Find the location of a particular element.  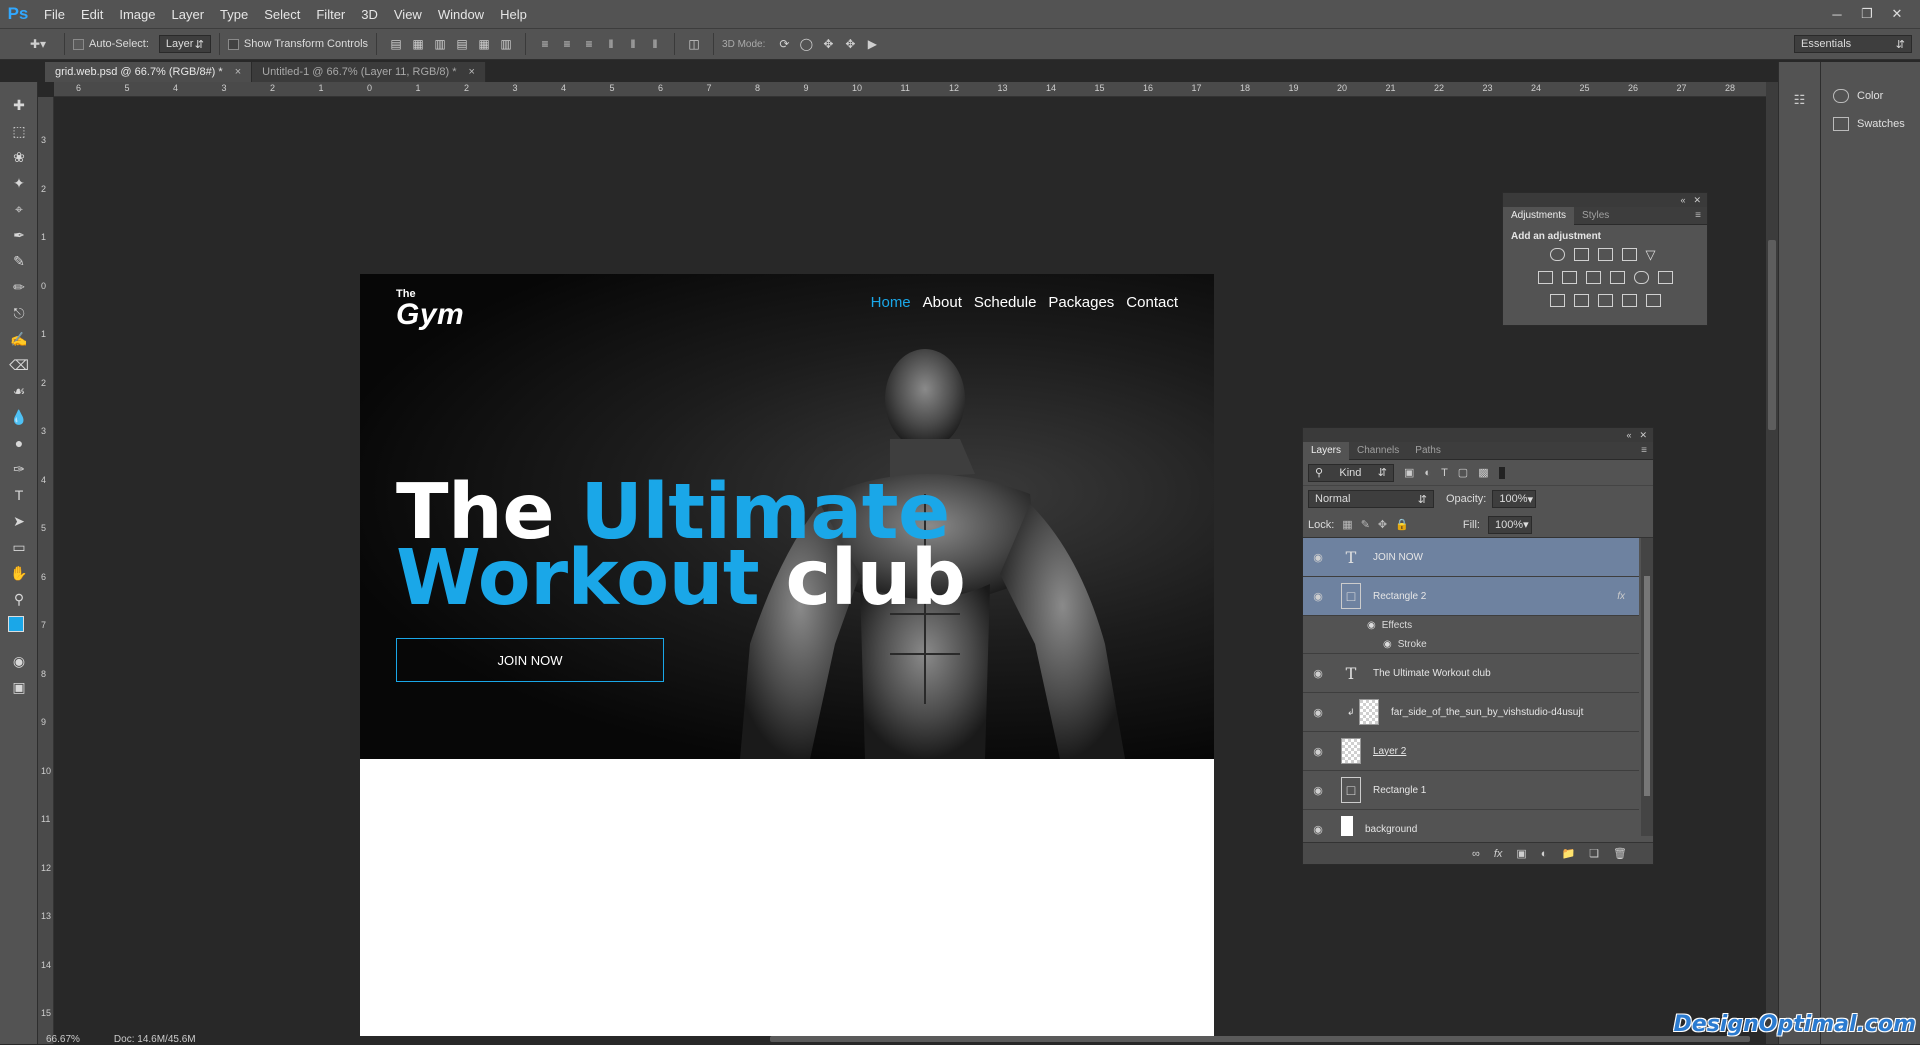

lock-all-icon: 🔒 is located at coordinates (1402, 524).